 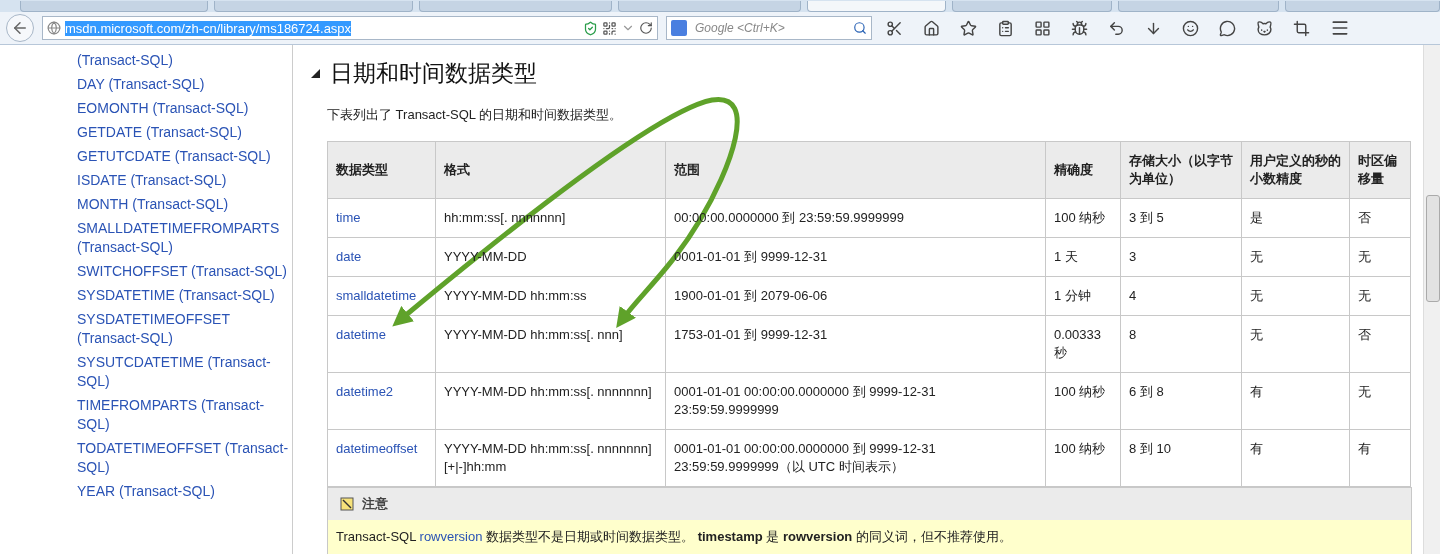 What do you see at coordinates (433, 73) in the screenshot?
I see `section-title: 日期和时间数据类型` at bounding box center [433, 73].